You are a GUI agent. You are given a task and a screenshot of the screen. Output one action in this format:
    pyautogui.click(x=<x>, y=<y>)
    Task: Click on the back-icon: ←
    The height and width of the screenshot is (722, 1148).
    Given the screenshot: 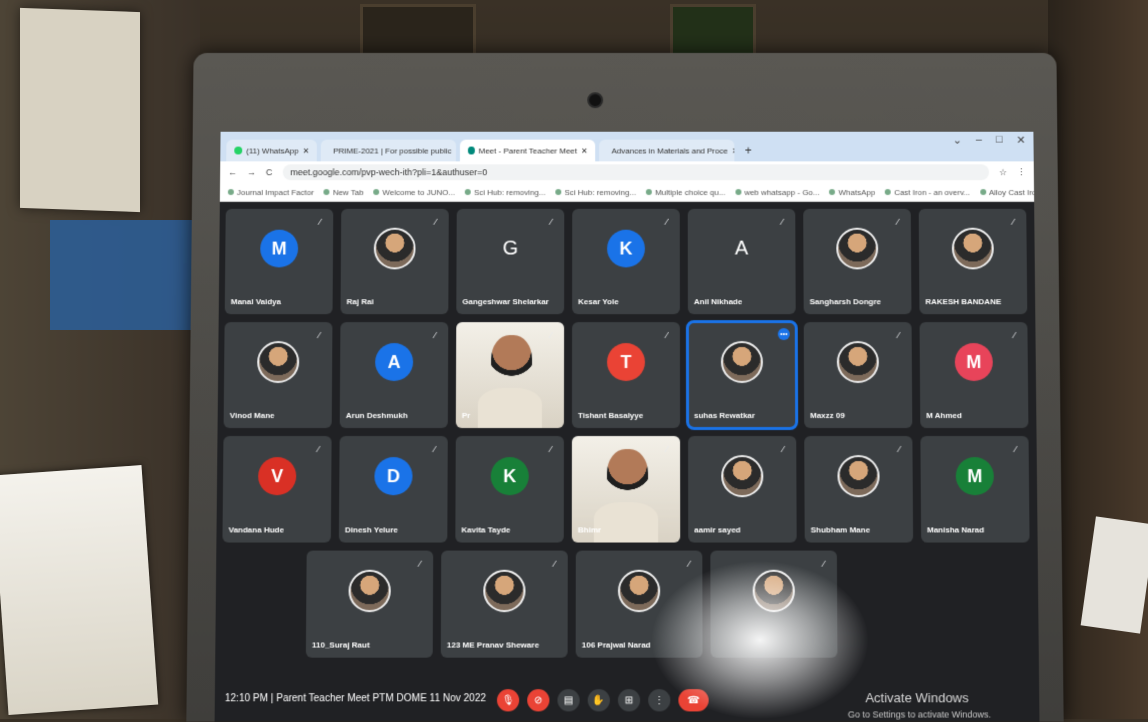 What is the action you would take?
    pyautogui.click(x=232, y=172)
    